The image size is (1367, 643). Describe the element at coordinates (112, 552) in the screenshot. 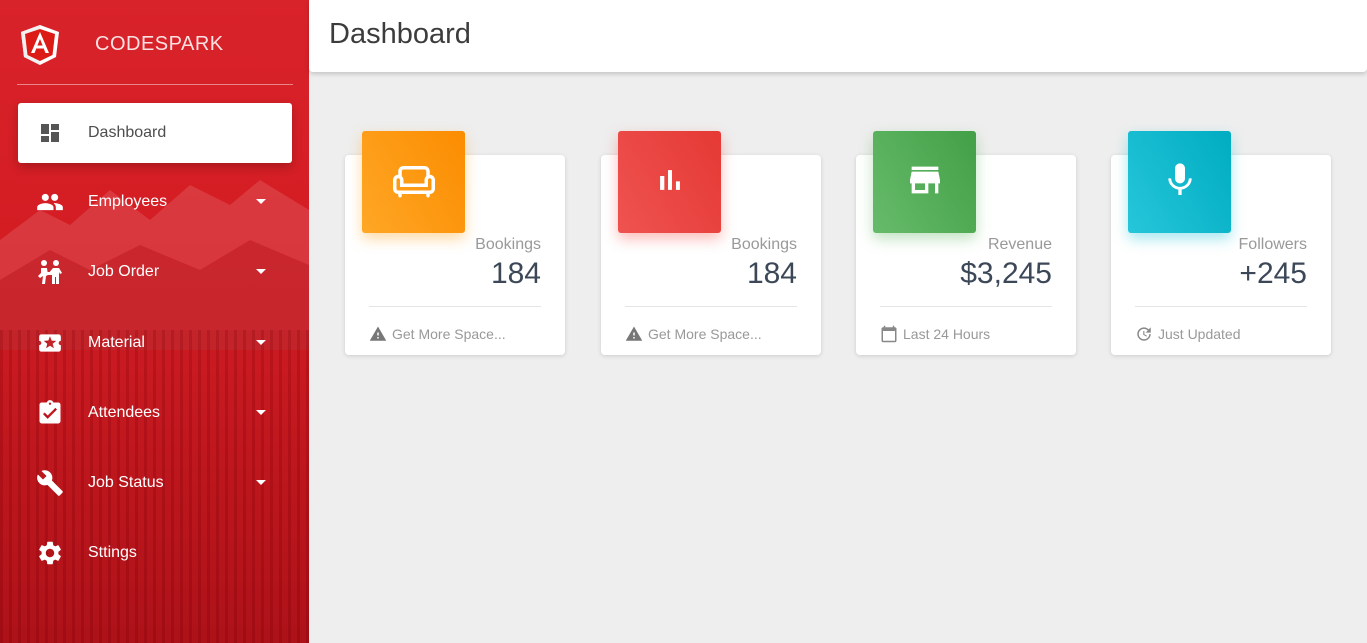

I see `sidebar-item-label: Sttings` at that location.